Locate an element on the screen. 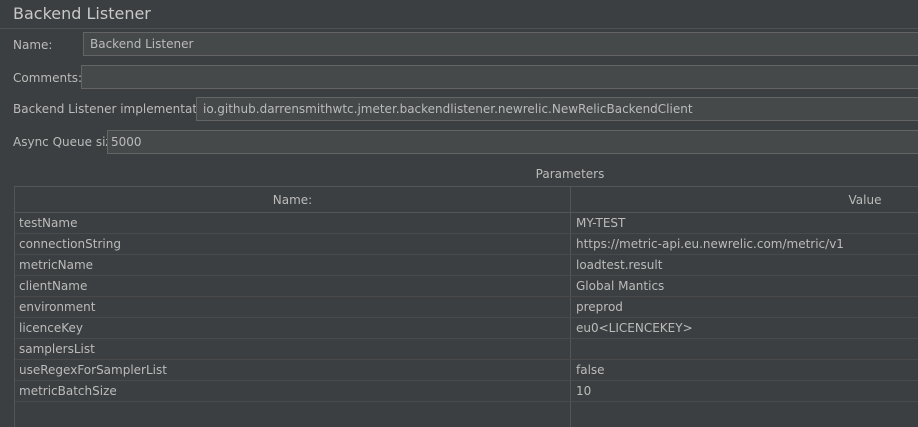  table-row: licenceKey eu0<LICENCEKEY> is located at coordinates (466, 328).